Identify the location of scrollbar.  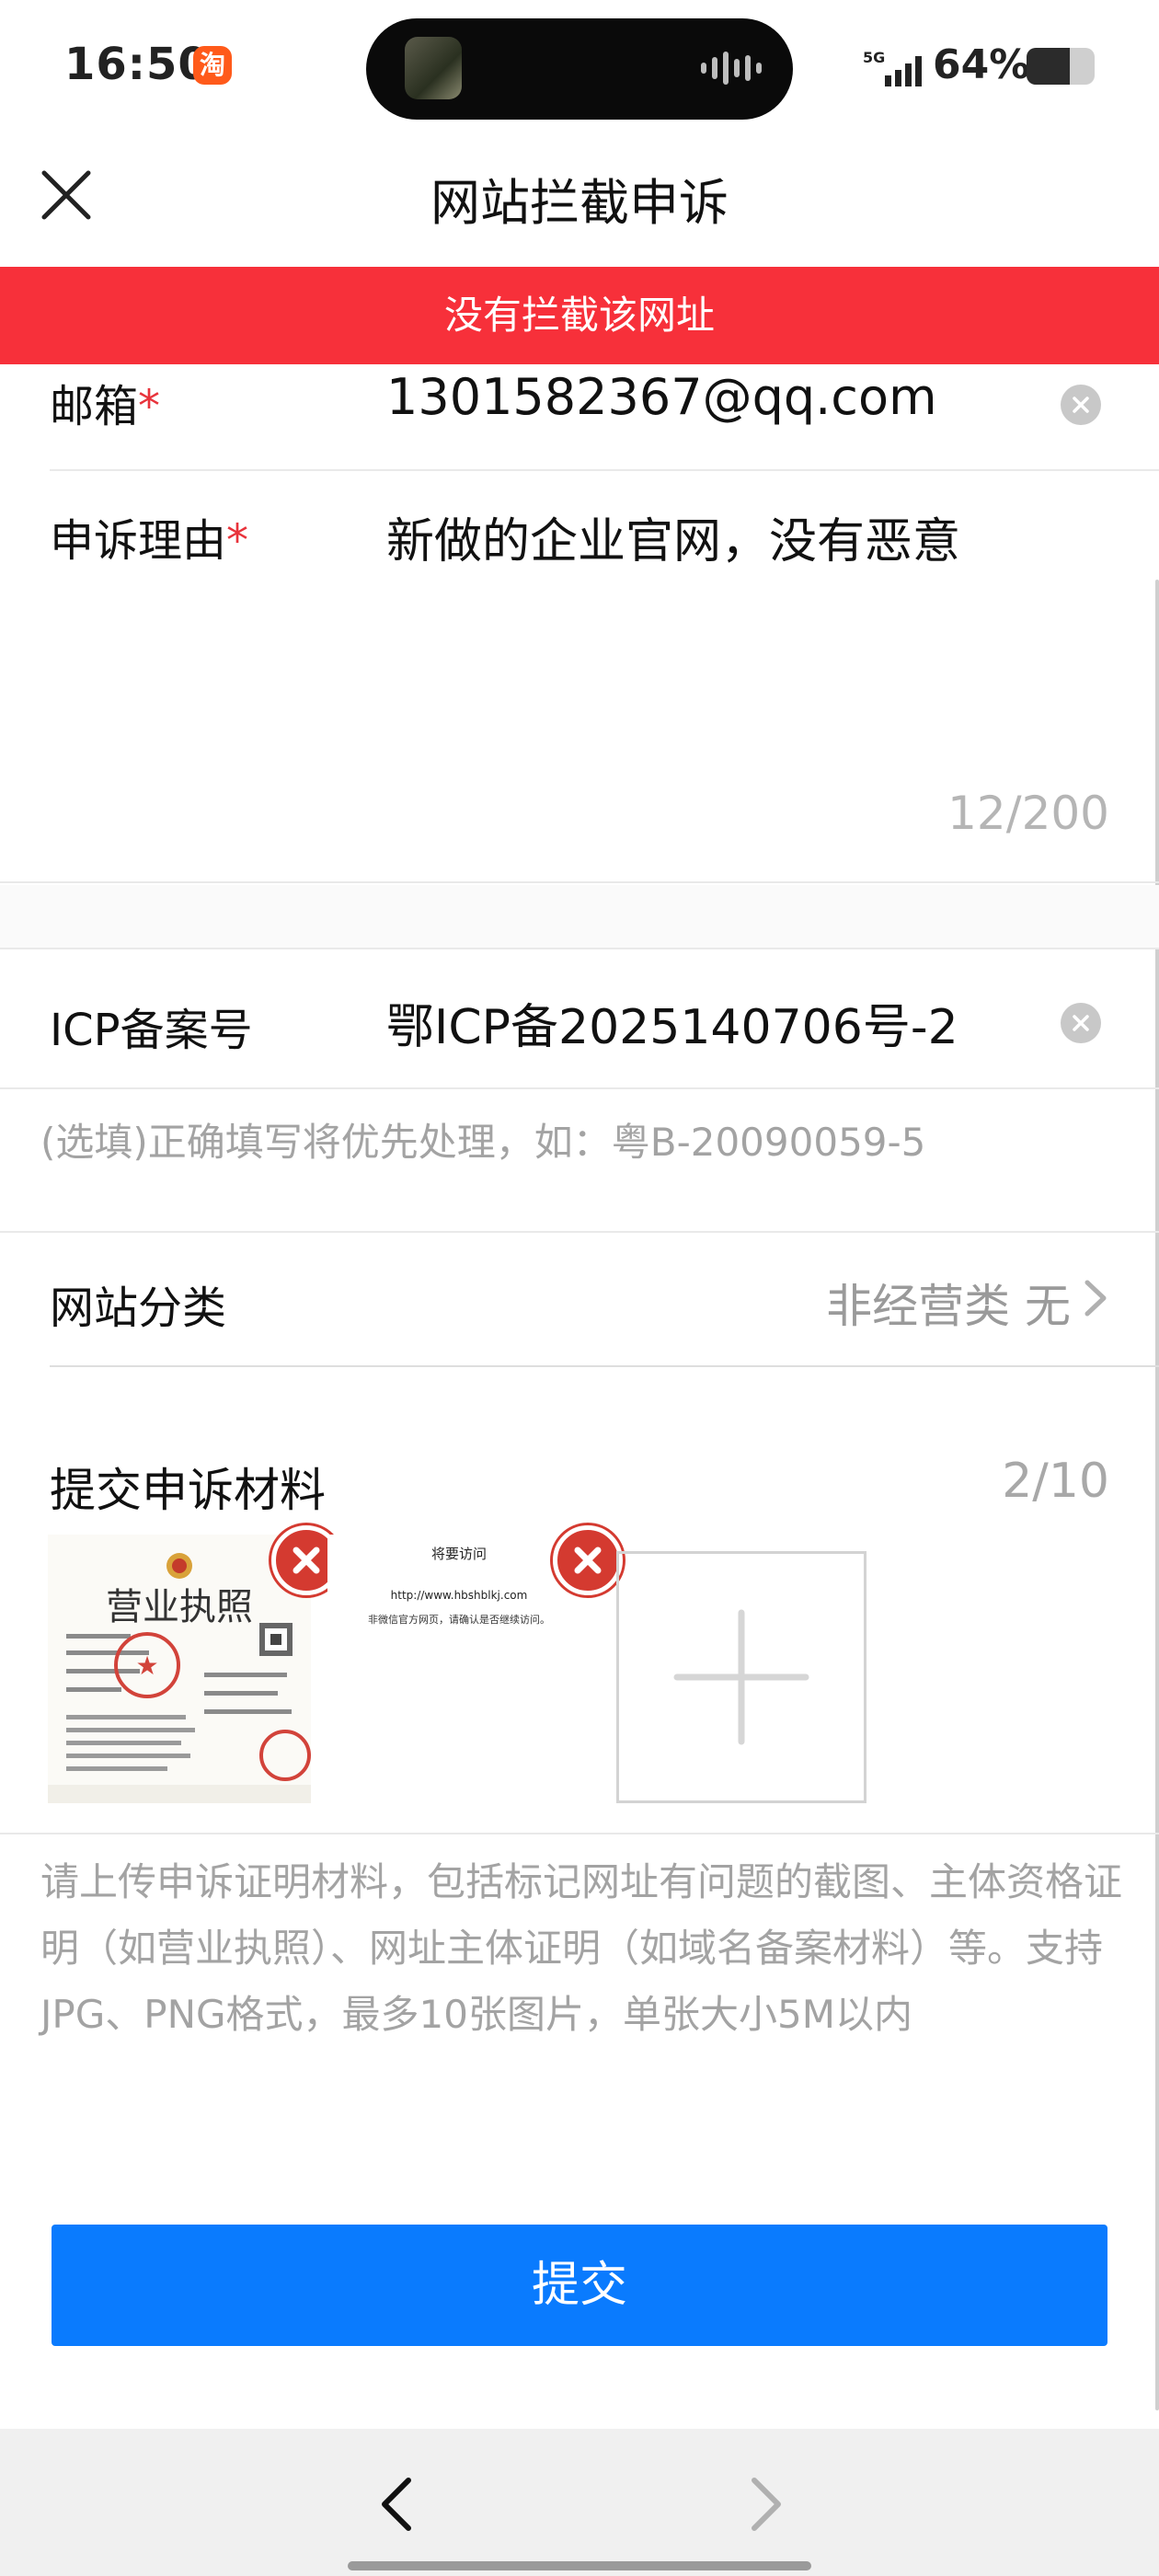
(1157, 1495).